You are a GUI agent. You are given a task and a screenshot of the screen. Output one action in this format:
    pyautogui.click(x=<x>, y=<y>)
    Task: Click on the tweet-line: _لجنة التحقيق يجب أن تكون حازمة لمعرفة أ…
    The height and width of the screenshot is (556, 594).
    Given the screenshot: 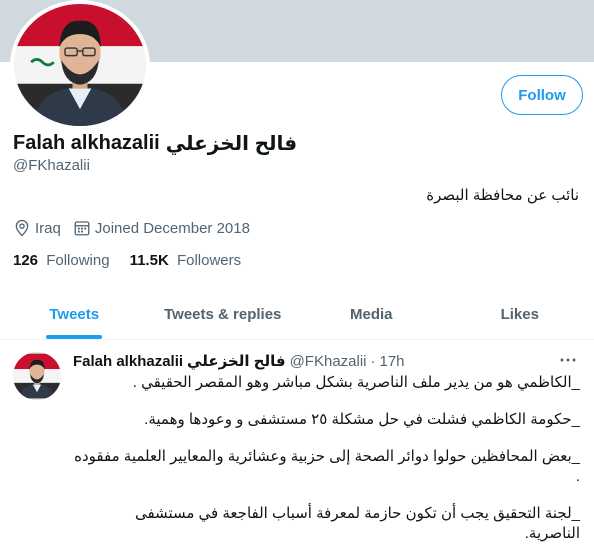 What is the action you would take?
    pyautogui.click(x=357, y=513)
    